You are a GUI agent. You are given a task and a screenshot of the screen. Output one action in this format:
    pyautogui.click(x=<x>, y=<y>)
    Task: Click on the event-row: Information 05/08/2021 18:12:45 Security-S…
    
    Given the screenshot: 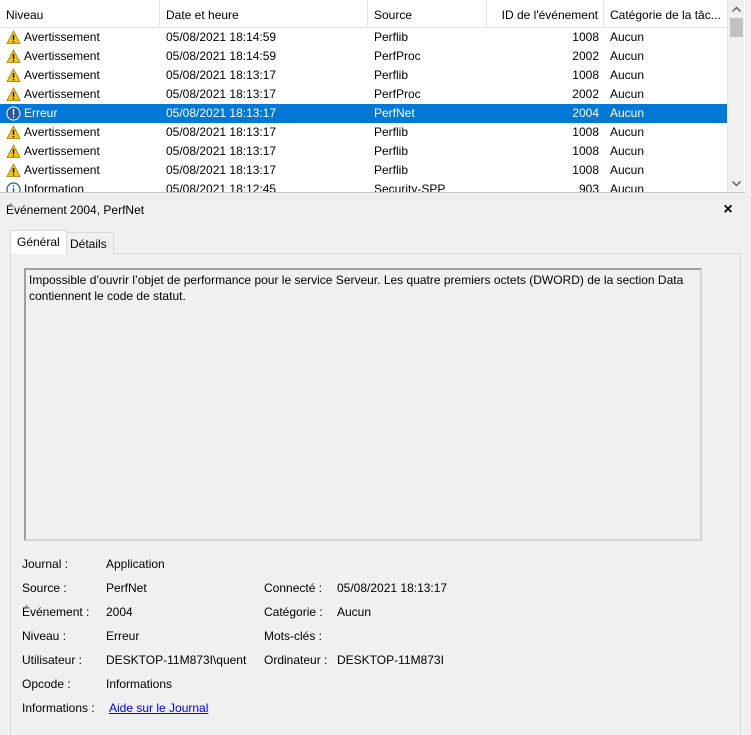 What is the action you would take?
    pyautogui.click(x=363, y=186)
    